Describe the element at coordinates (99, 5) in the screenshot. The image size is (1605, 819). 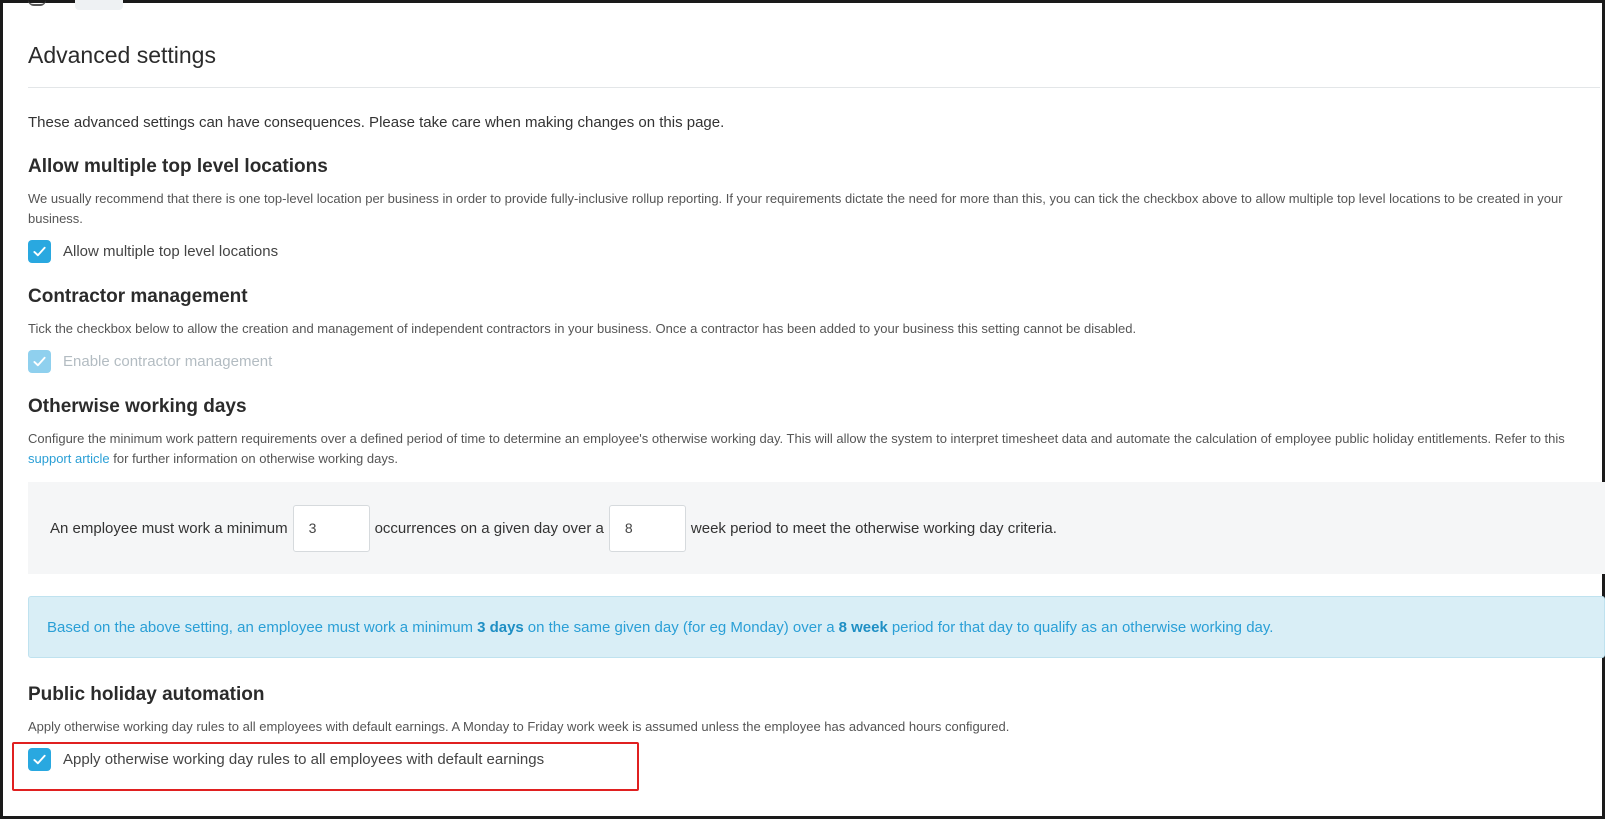
I see `truncated-element` at that location.